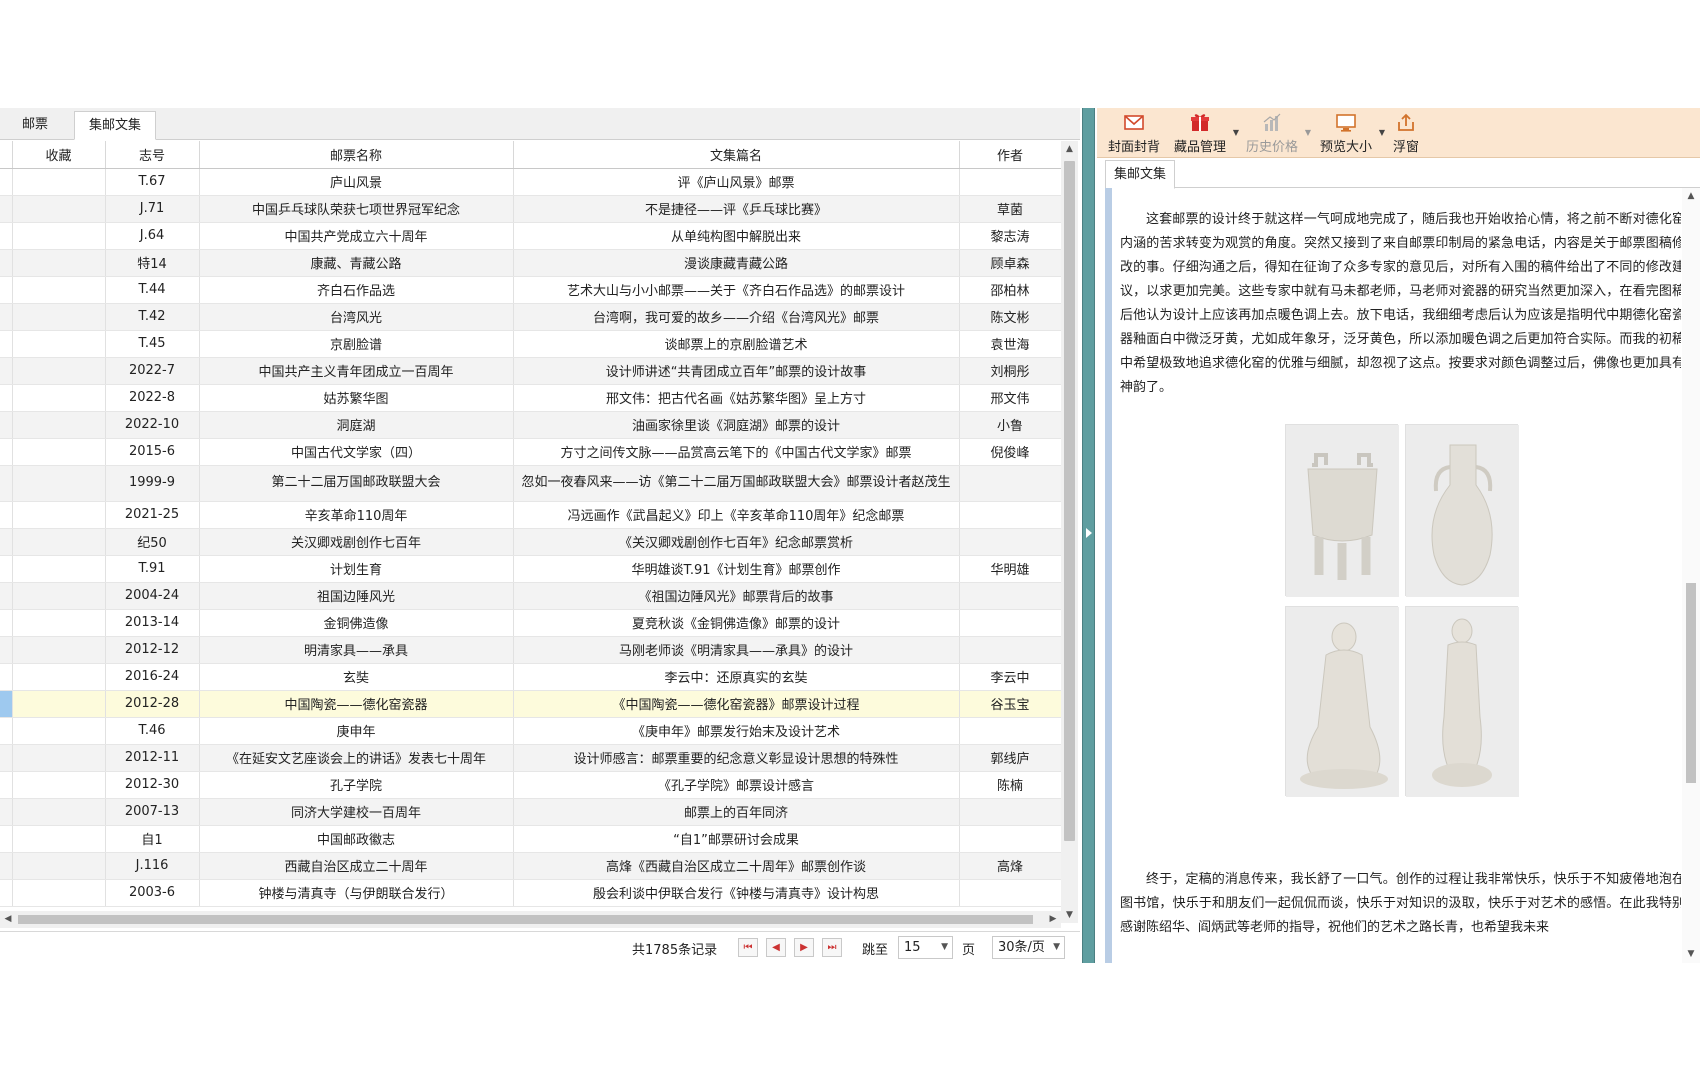  What do you see at coordinates (530, 812) in the screenshot?
I see `table-row: 2007-13 同济大学建校一百周年 邮票上的百年同济` at bounding box center [530, 812].